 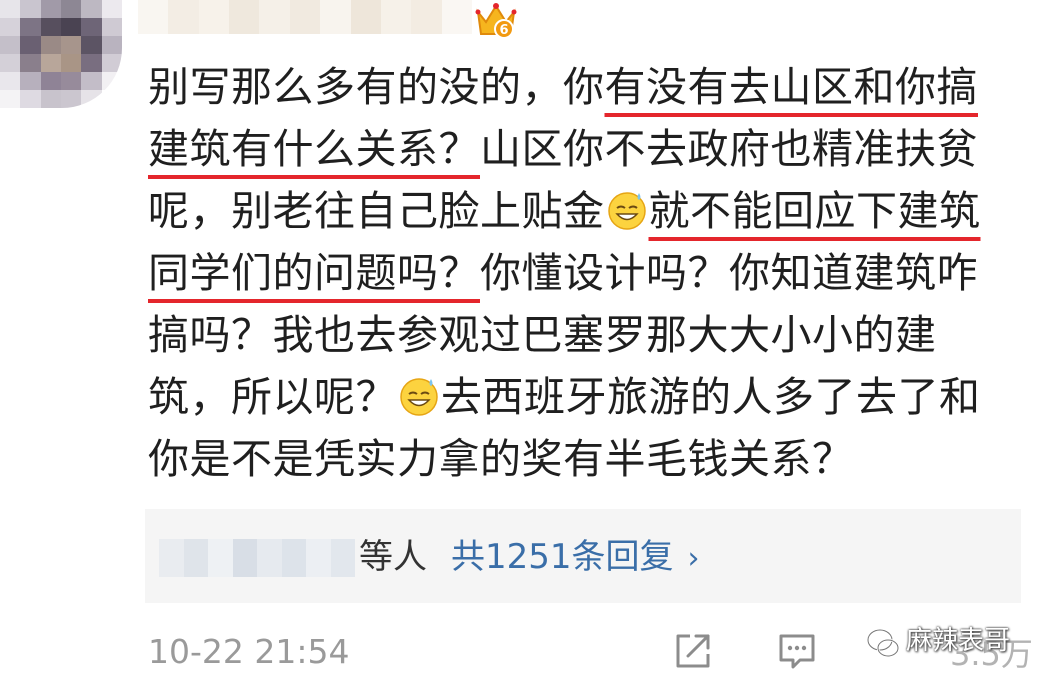 I want to click on comment-line: 同学们的问题吗？你懂设计吗？你知道建筑咋, so click(x=563, y=273).